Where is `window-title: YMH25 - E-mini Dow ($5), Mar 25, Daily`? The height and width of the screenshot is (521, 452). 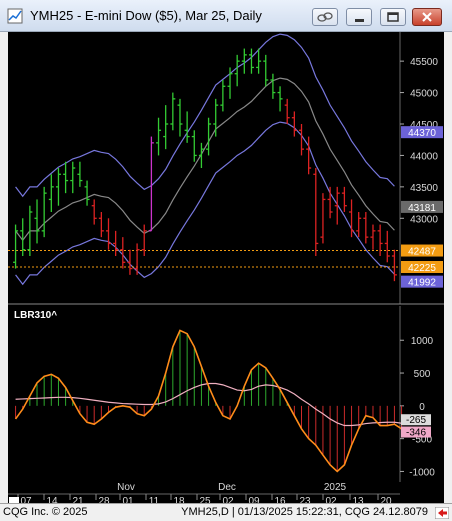 window-title: YMH25 - E-mini Dow ($5), Mar 25, Daily is located at coordinates (146, 15).